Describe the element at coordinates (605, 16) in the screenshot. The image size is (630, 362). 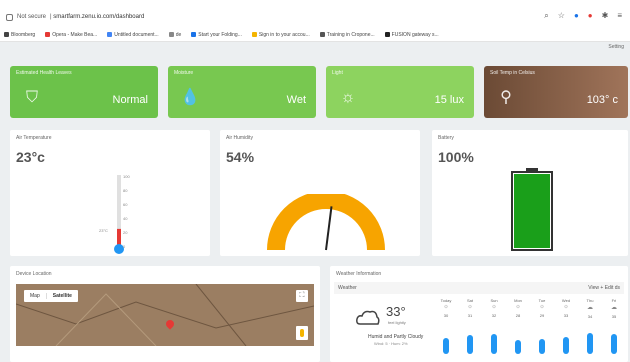
I see `puzzle-icon: ✱` at that location.